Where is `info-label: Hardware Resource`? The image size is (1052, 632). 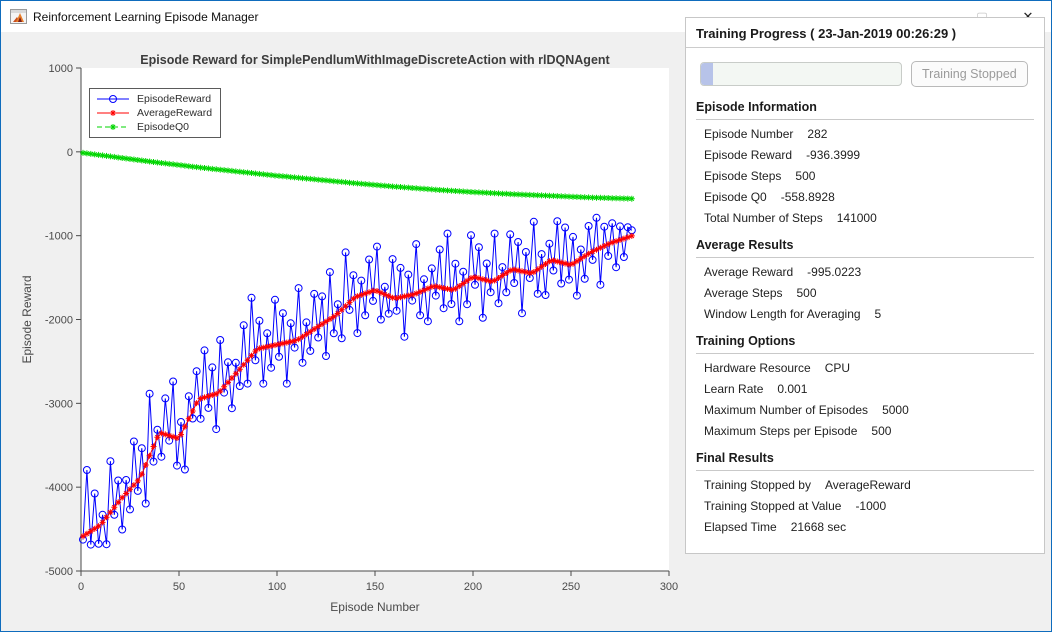 info-label: Hardware Resource is located at coordinates (757, 368).